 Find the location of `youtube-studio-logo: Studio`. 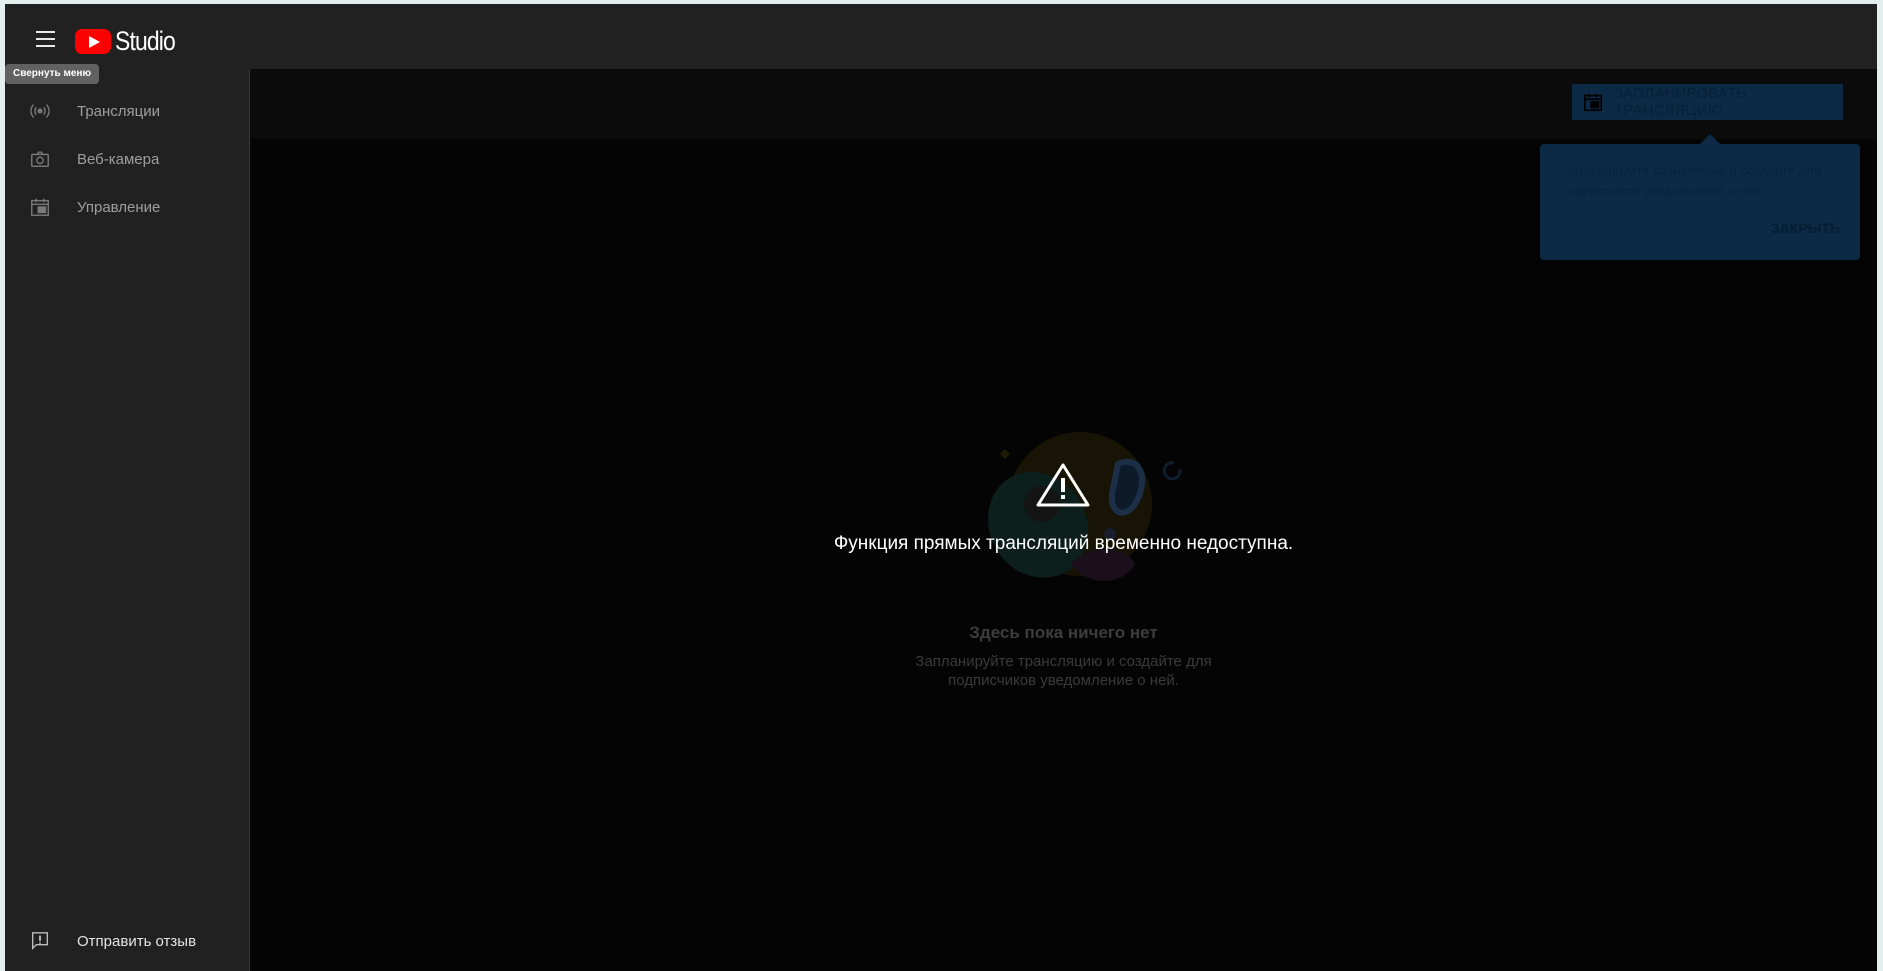

youtube-studio-logo: Studio is located at coordinates (130, 41).